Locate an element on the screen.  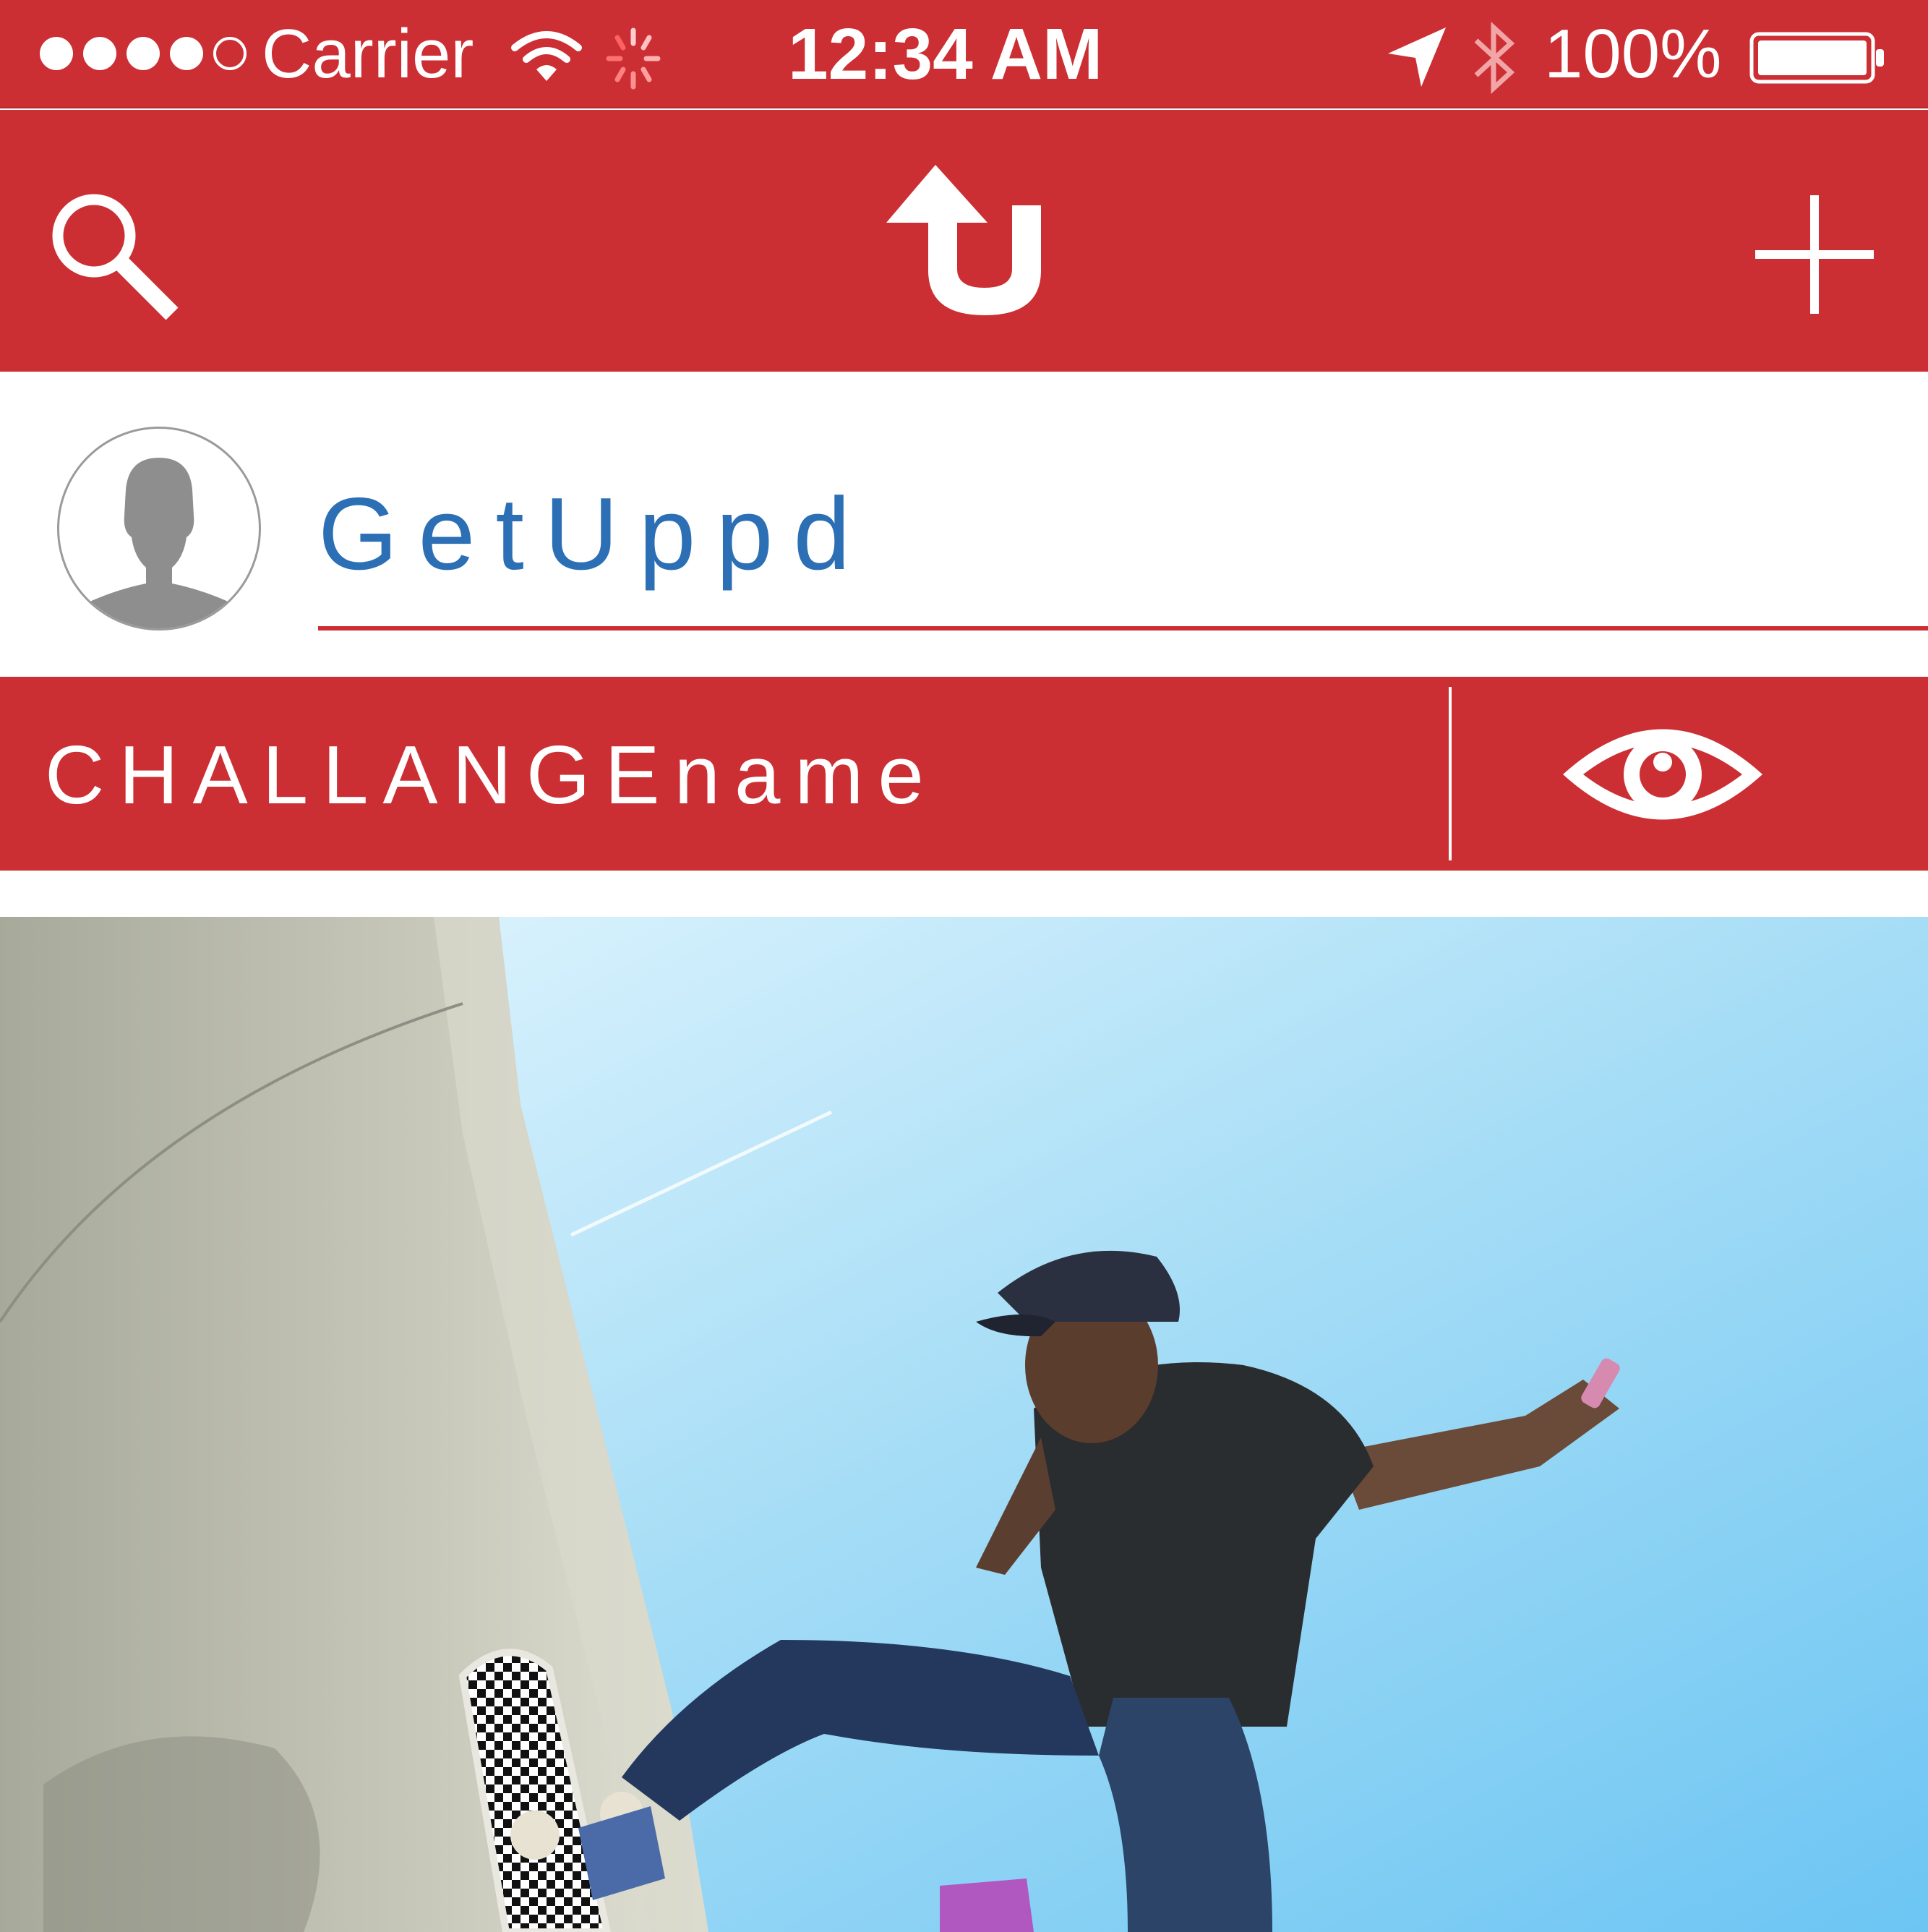
status-bar: Carrier 12:34 AM 100% is located at coordinates (964, 54).